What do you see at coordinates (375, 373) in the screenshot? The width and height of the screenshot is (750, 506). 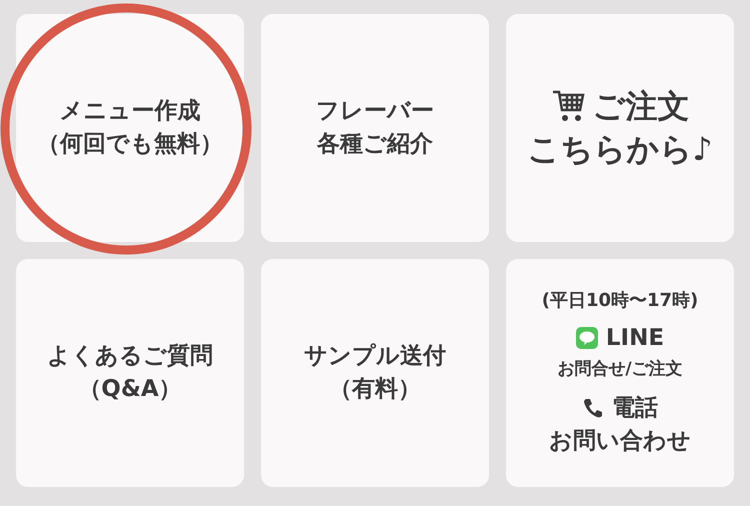 I see `menu-tile: サンプル送付 （有料）` at bounding box center [375, 373].